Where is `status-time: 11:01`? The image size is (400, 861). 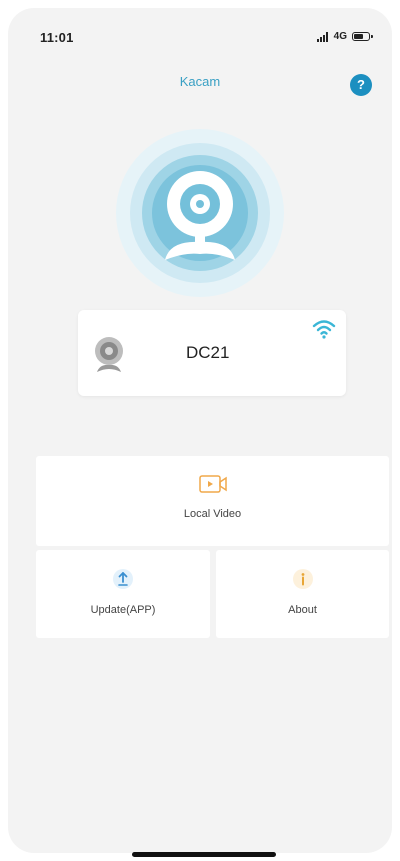 status-time: 11:01 is located at coordinates (57, 37).